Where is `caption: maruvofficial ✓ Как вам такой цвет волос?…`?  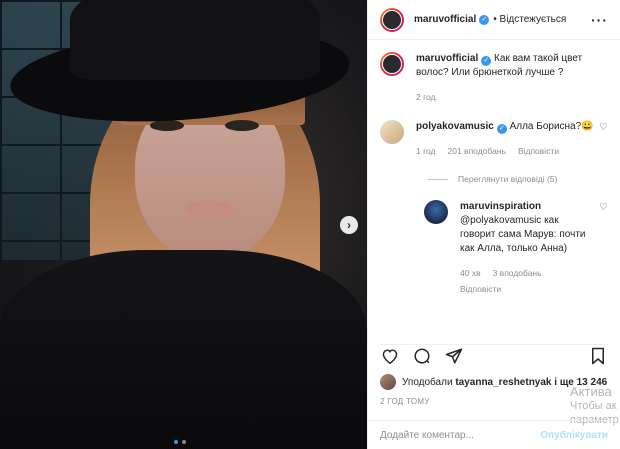 caption: maruvofficial ✓ Как вам такой цвет волос?… is located at coordinates (495, 78).